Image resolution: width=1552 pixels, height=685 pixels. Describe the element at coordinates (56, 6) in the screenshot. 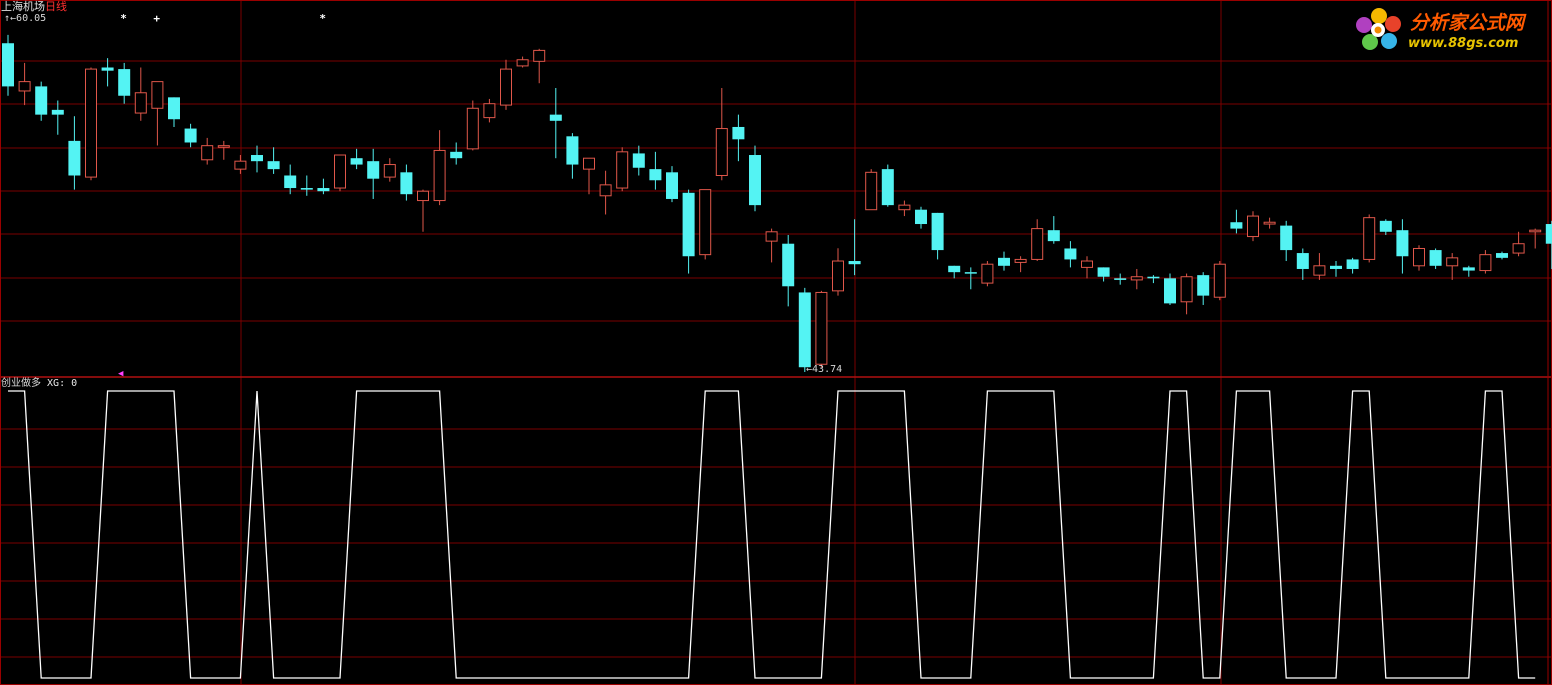

I see `period-label: 日线` at that location.